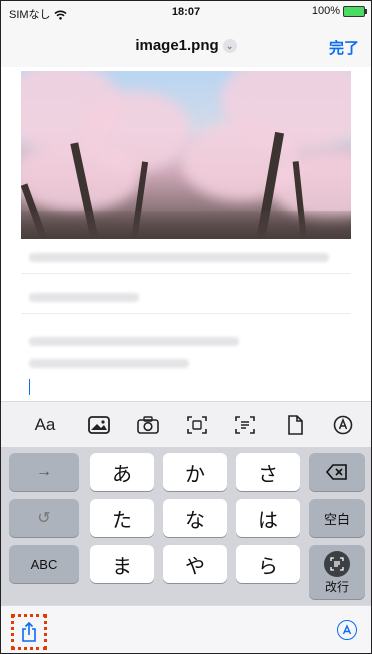  Describe the element at coordinates (195, 564) in the screenshot. I see `key-ya: や` at that location.